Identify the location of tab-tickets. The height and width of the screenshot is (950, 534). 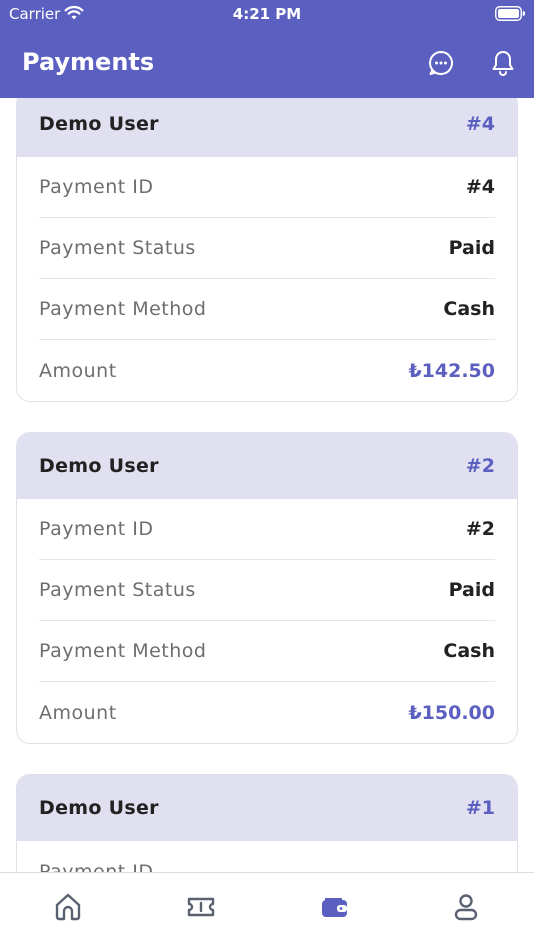
(201, 907).